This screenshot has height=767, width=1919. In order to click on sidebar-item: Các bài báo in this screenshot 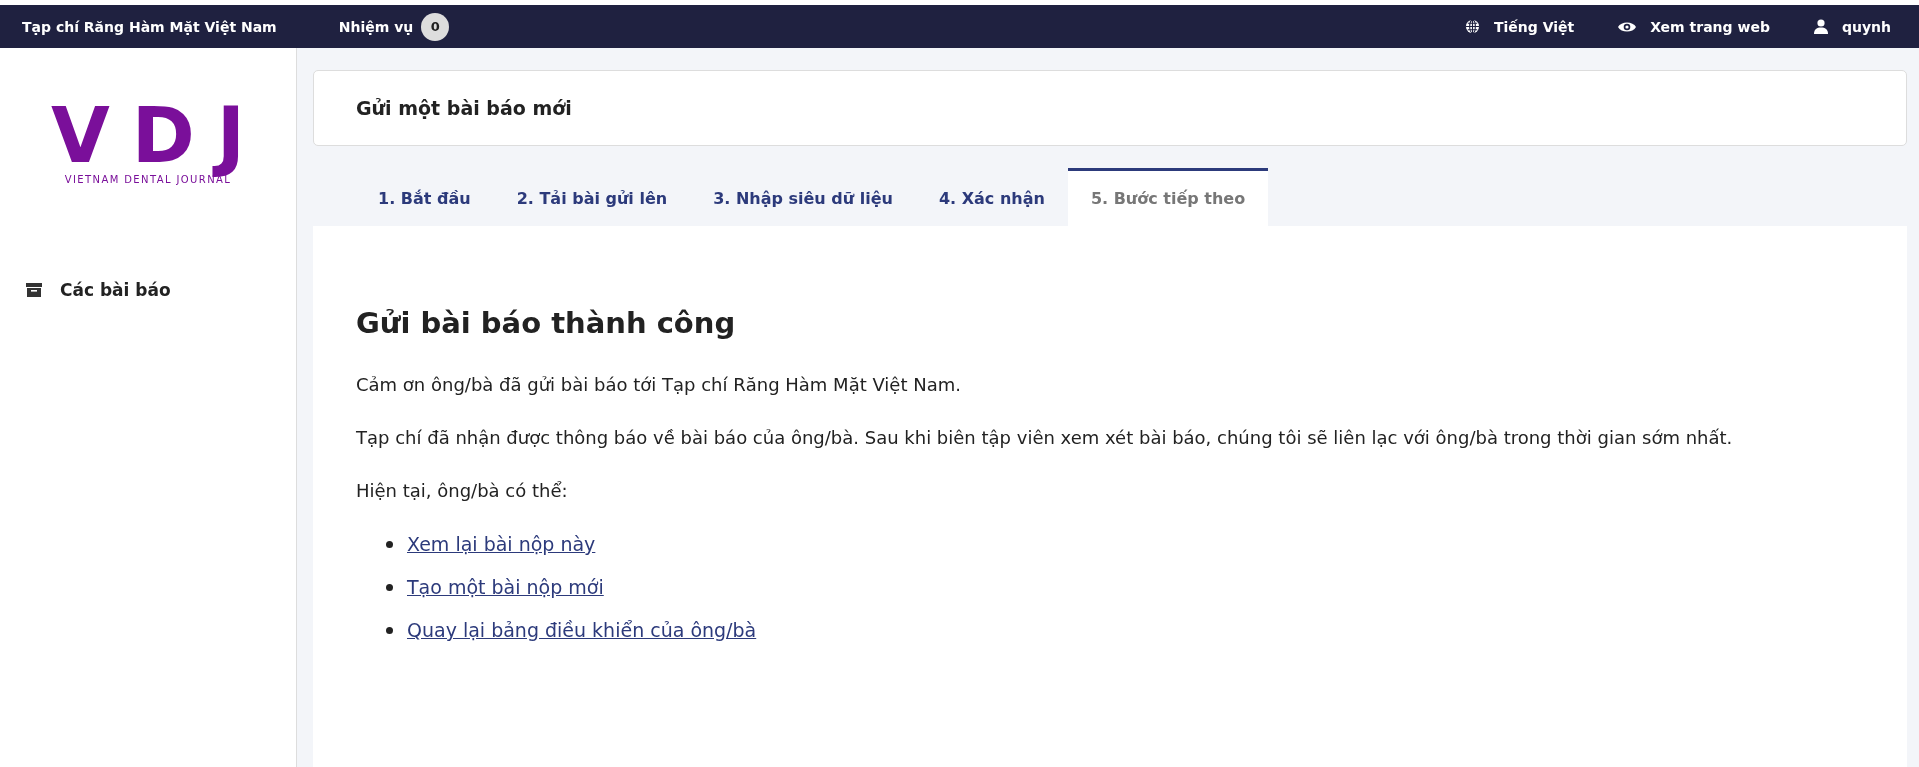, I will do `click(148, 290)`.